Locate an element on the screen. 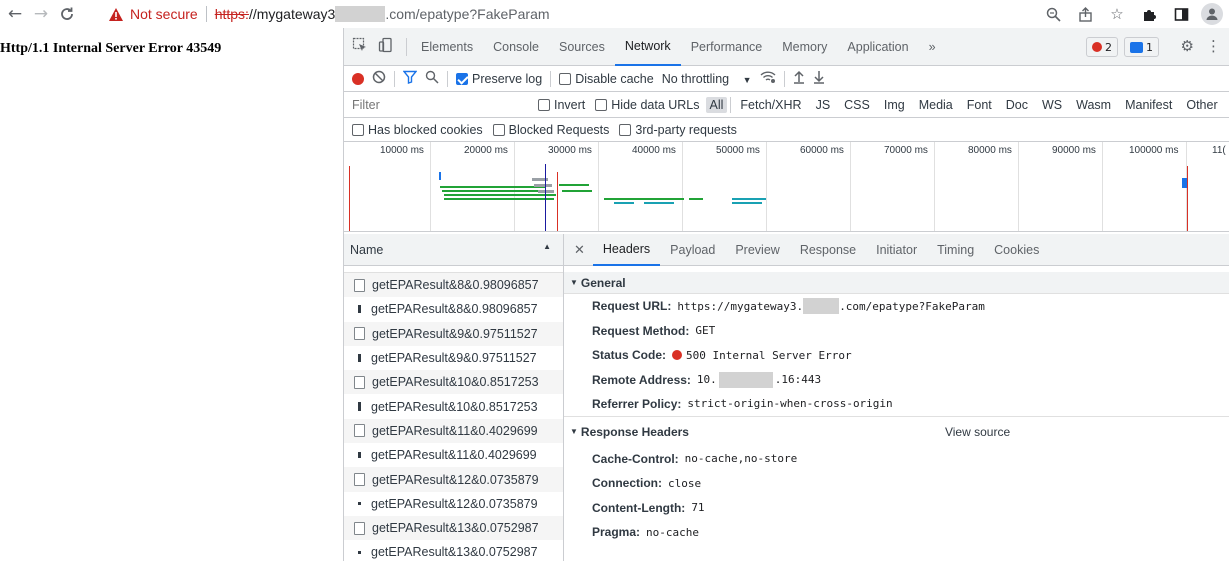 The width and height of the screenshot is (1229, 561). document-icon is located at coordinates (359, 285).